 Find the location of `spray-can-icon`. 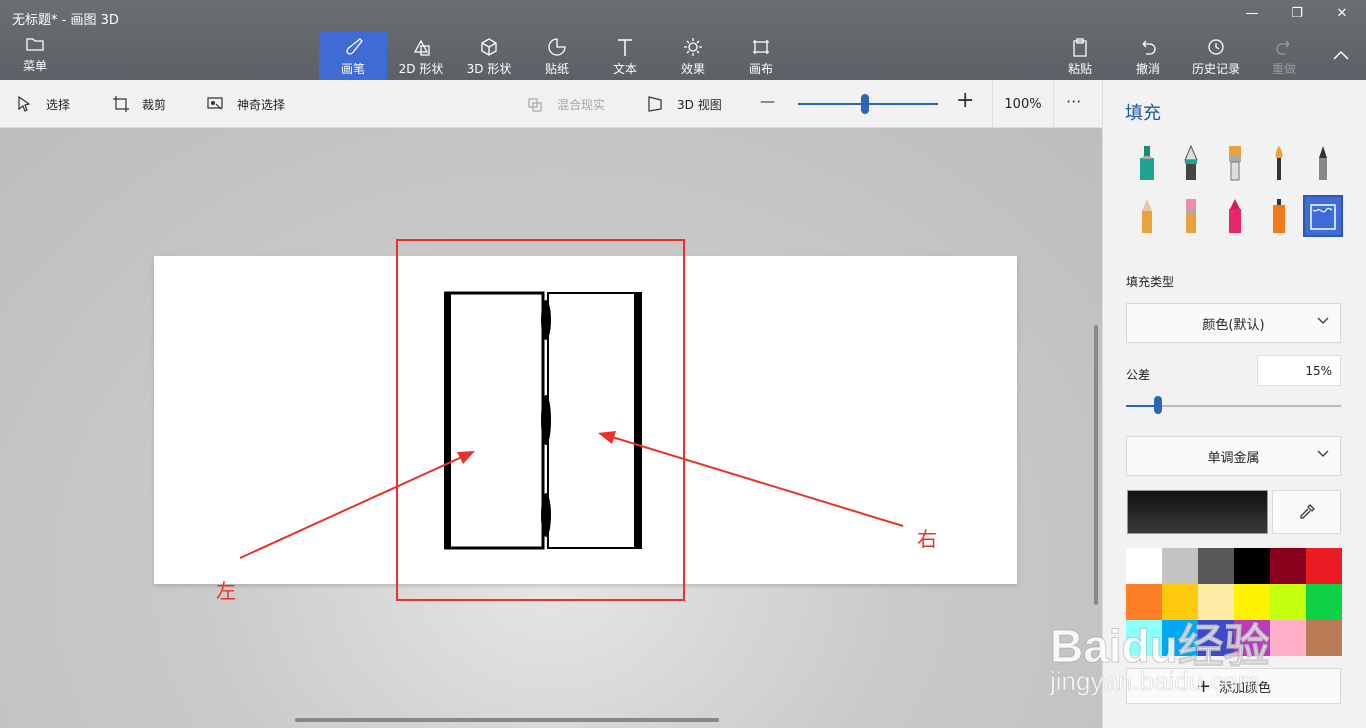

spray-can-icon is located at coordinates (1279, 216).